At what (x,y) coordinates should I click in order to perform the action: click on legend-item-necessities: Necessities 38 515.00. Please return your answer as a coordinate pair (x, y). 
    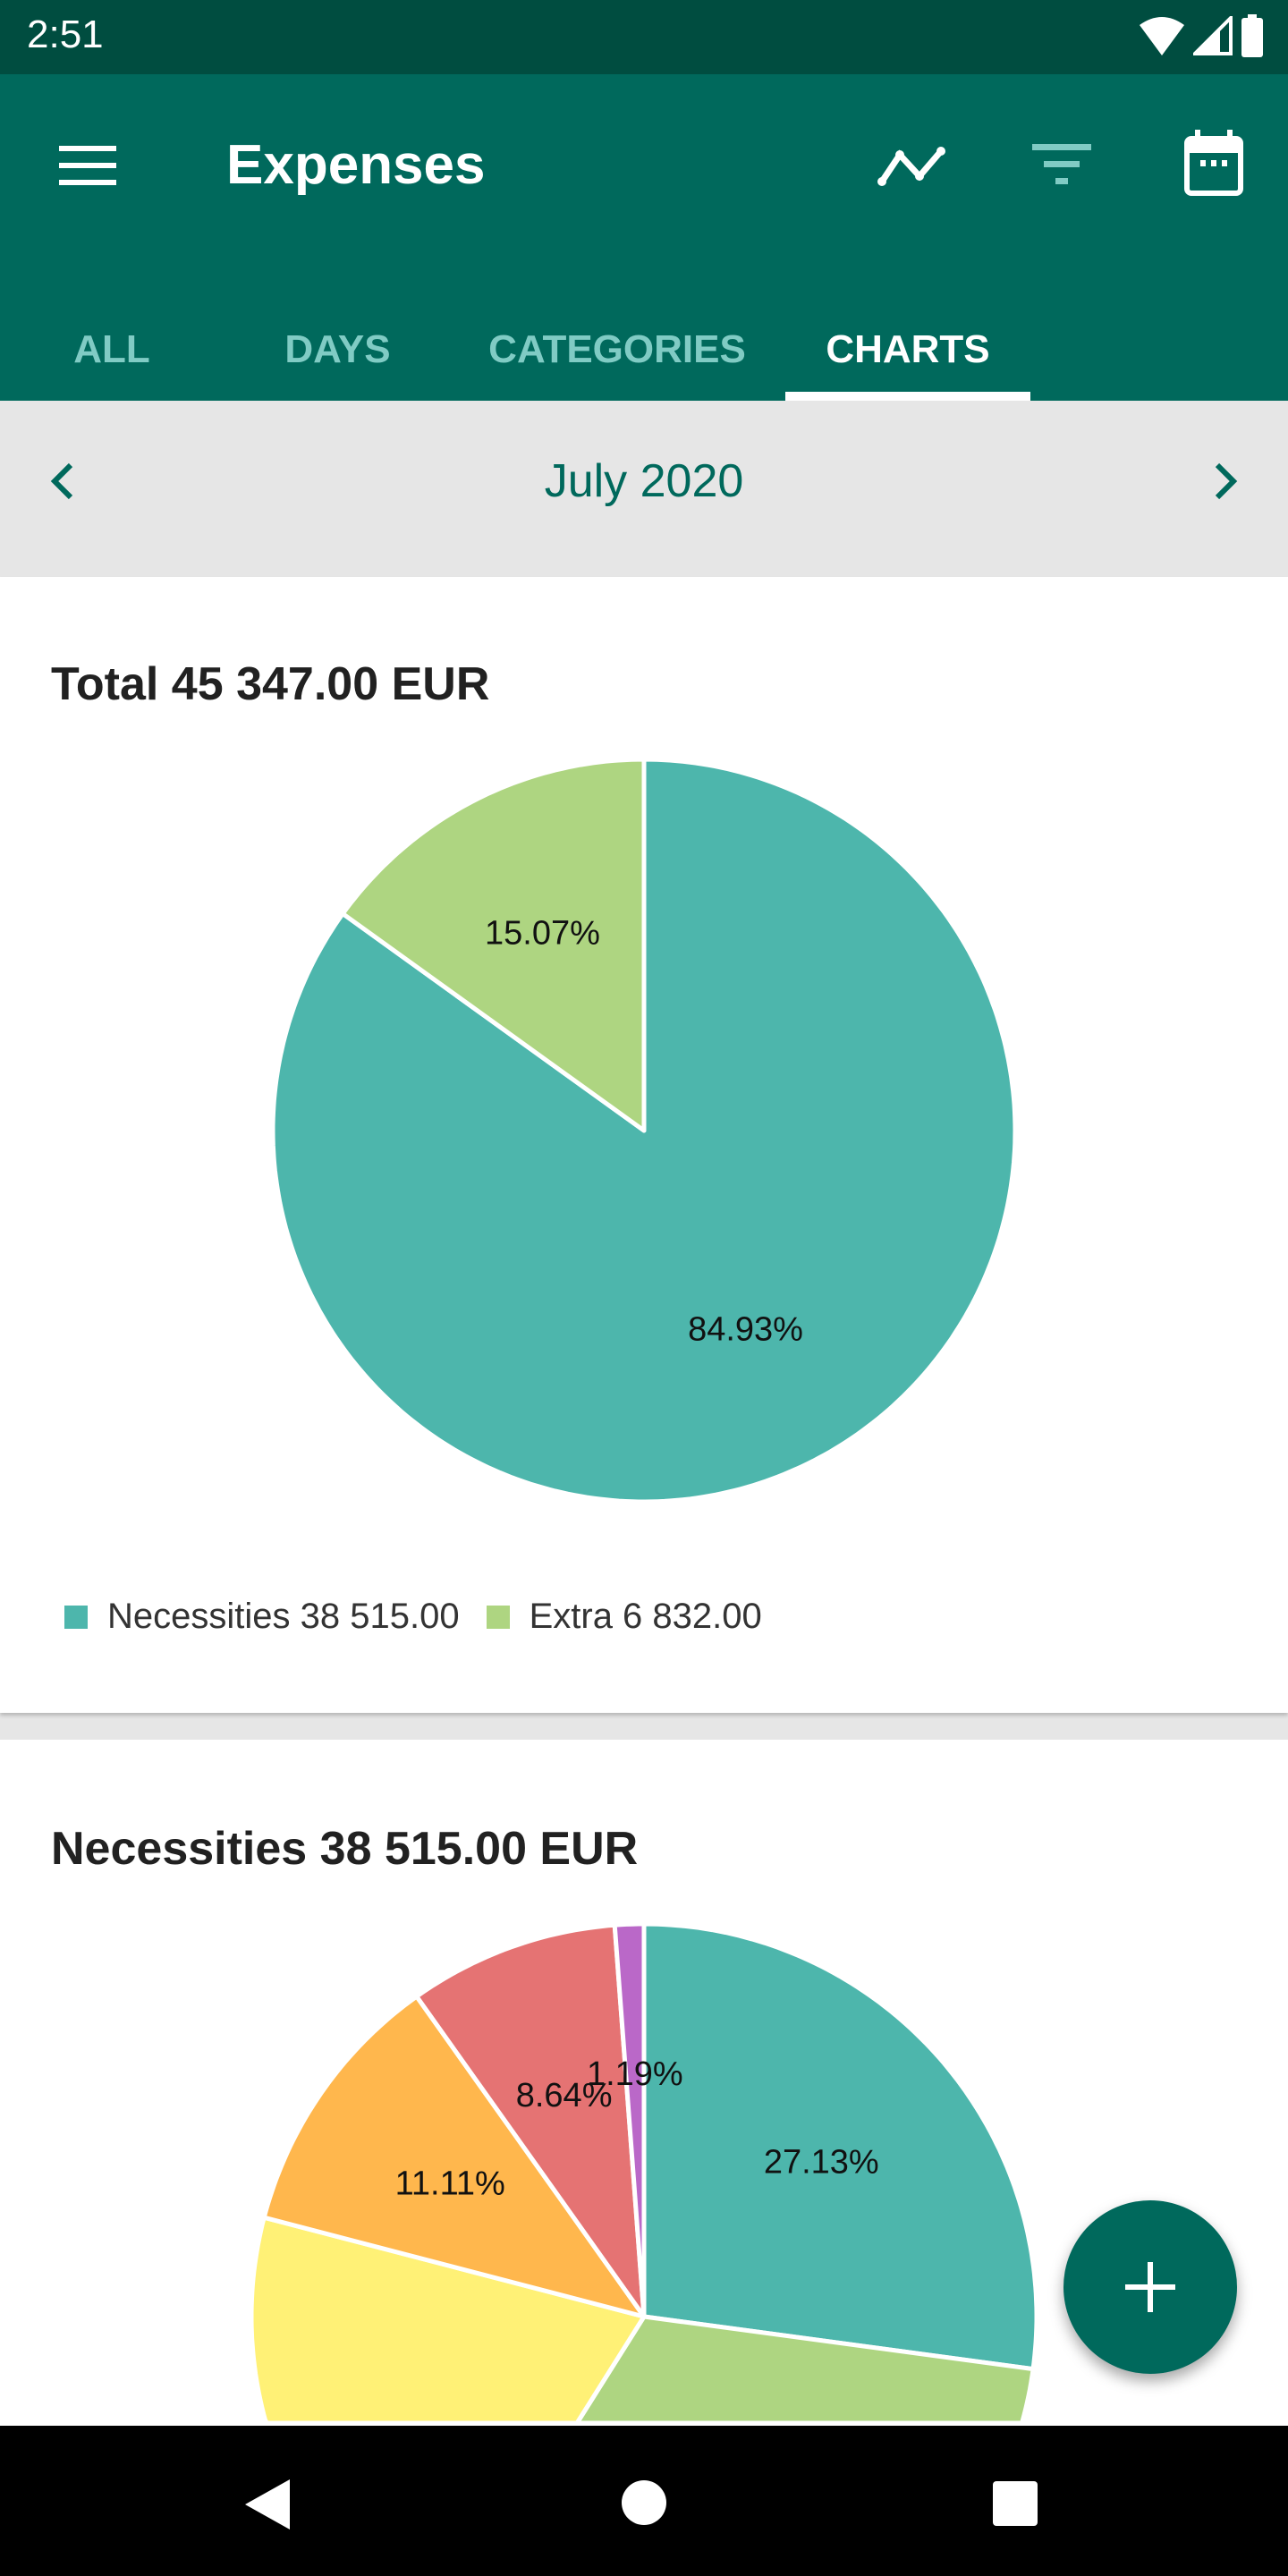
    Looking at the image, I should click on (262, 1617).